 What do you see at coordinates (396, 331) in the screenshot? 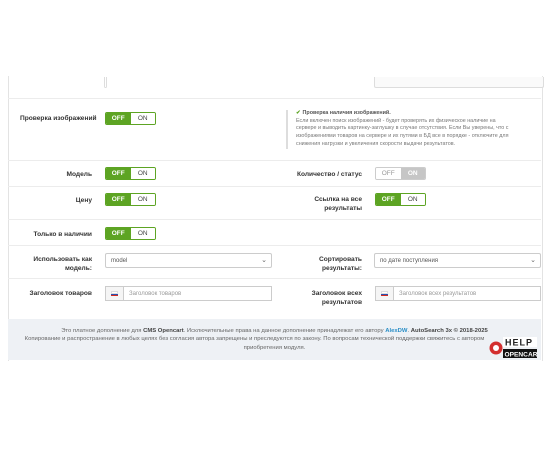
I see `author-link: AlexDW` at bounding box center [396, 331].